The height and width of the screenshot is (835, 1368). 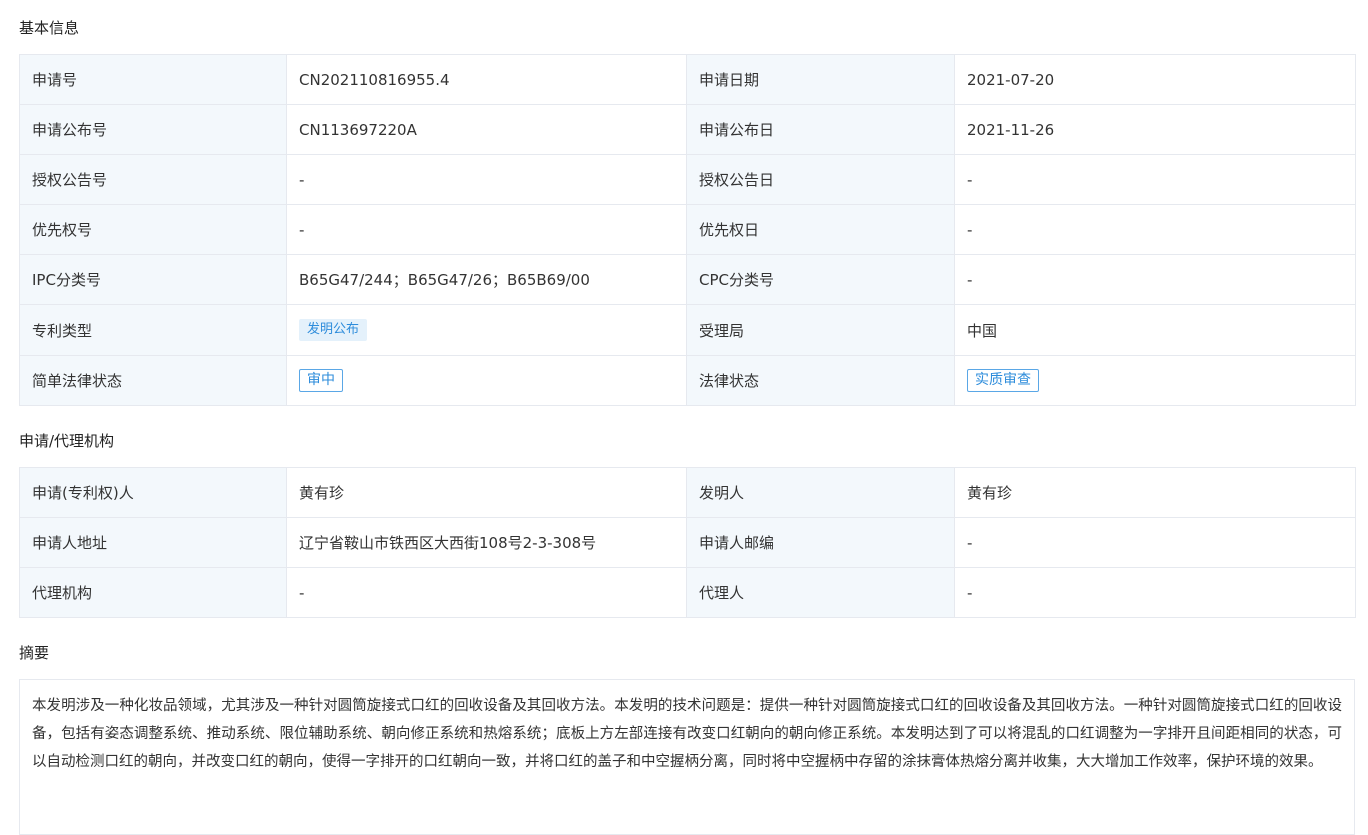 What do you see at coordinates (486, 592) in the screenshot?
I see `agency-value: -` at bounding box center [486, 592].